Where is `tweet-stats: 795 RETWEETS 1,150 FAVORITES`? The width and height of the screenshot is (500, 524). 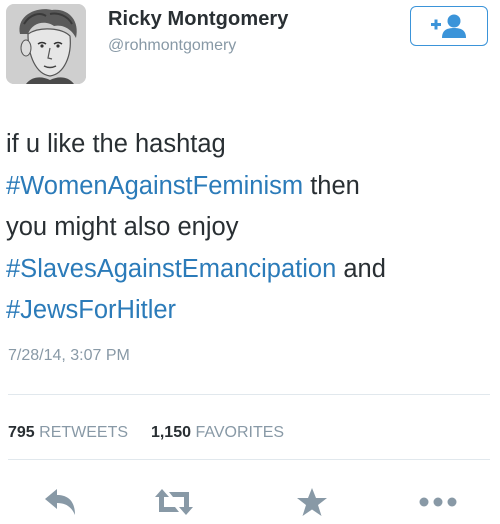
tweet-stats: 795 RETWEETS 1,150 FAVORITES is located at coordinates (146, 433).